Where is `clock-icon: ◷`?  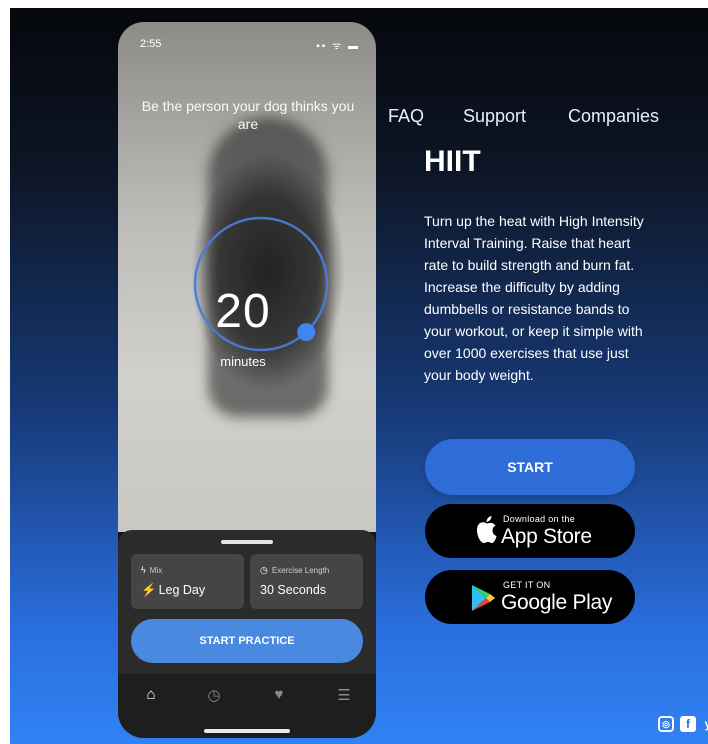
clock-icon: ◷ is located at coordinates (264, 570).